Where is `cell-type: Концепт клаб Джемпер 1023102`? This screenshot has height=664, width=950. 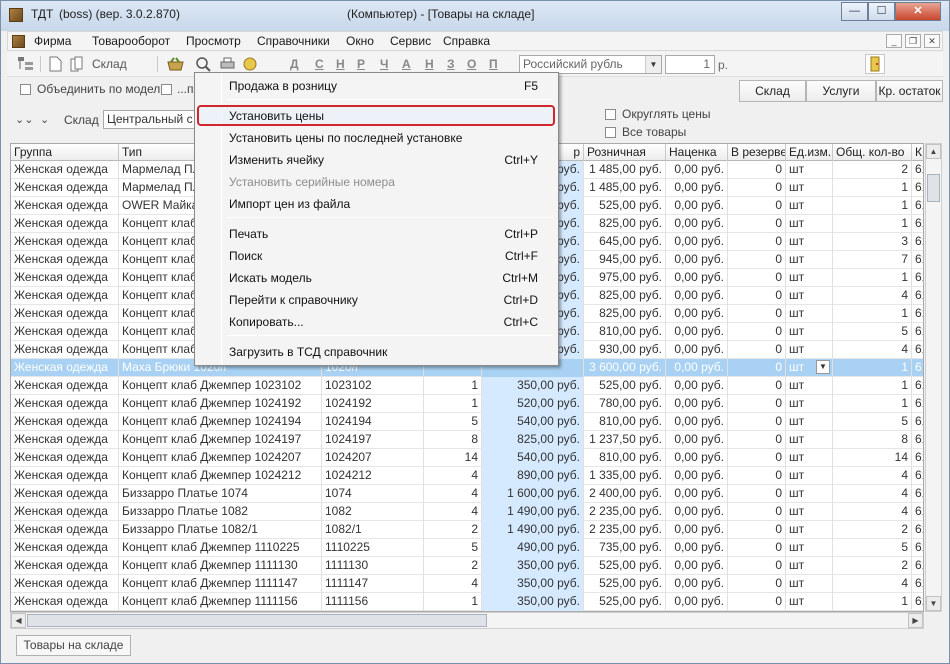
cell-type: Концепт клаб Джемпер 1023102 is located at coordinates (220, 386).